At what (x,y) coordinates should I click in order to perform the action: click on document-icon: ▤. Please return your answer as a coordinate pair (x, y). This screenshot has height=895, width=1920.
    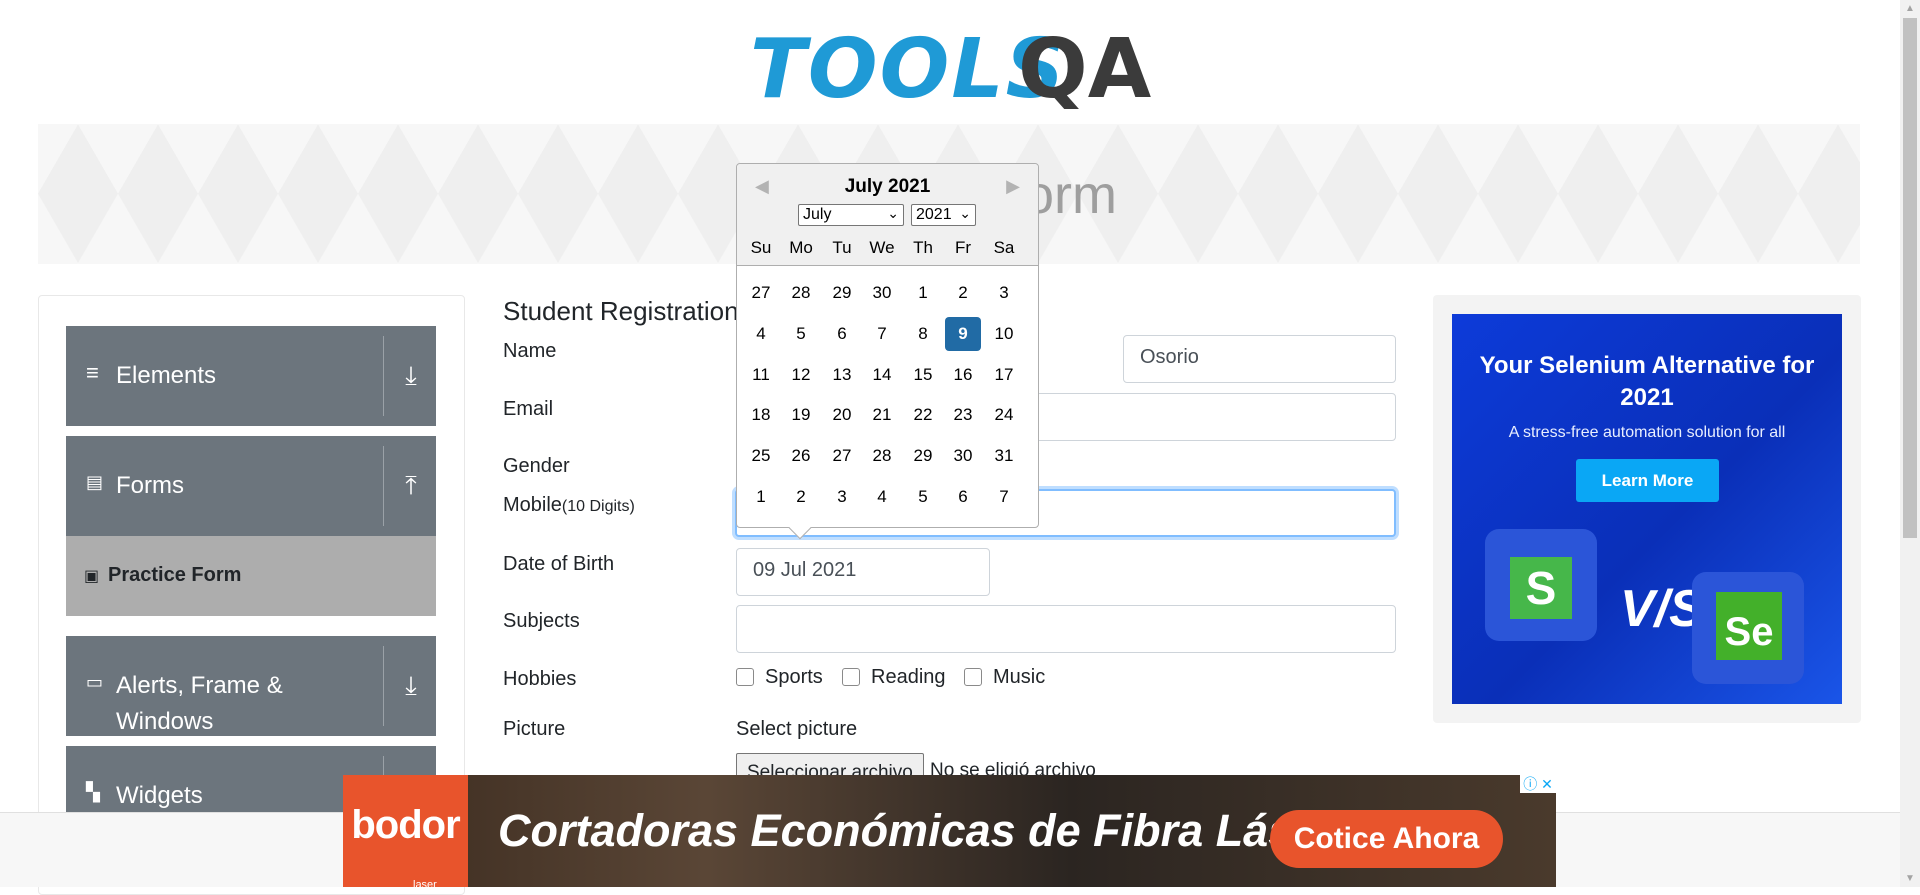
    Looking at the image, I should click on (95, 482).